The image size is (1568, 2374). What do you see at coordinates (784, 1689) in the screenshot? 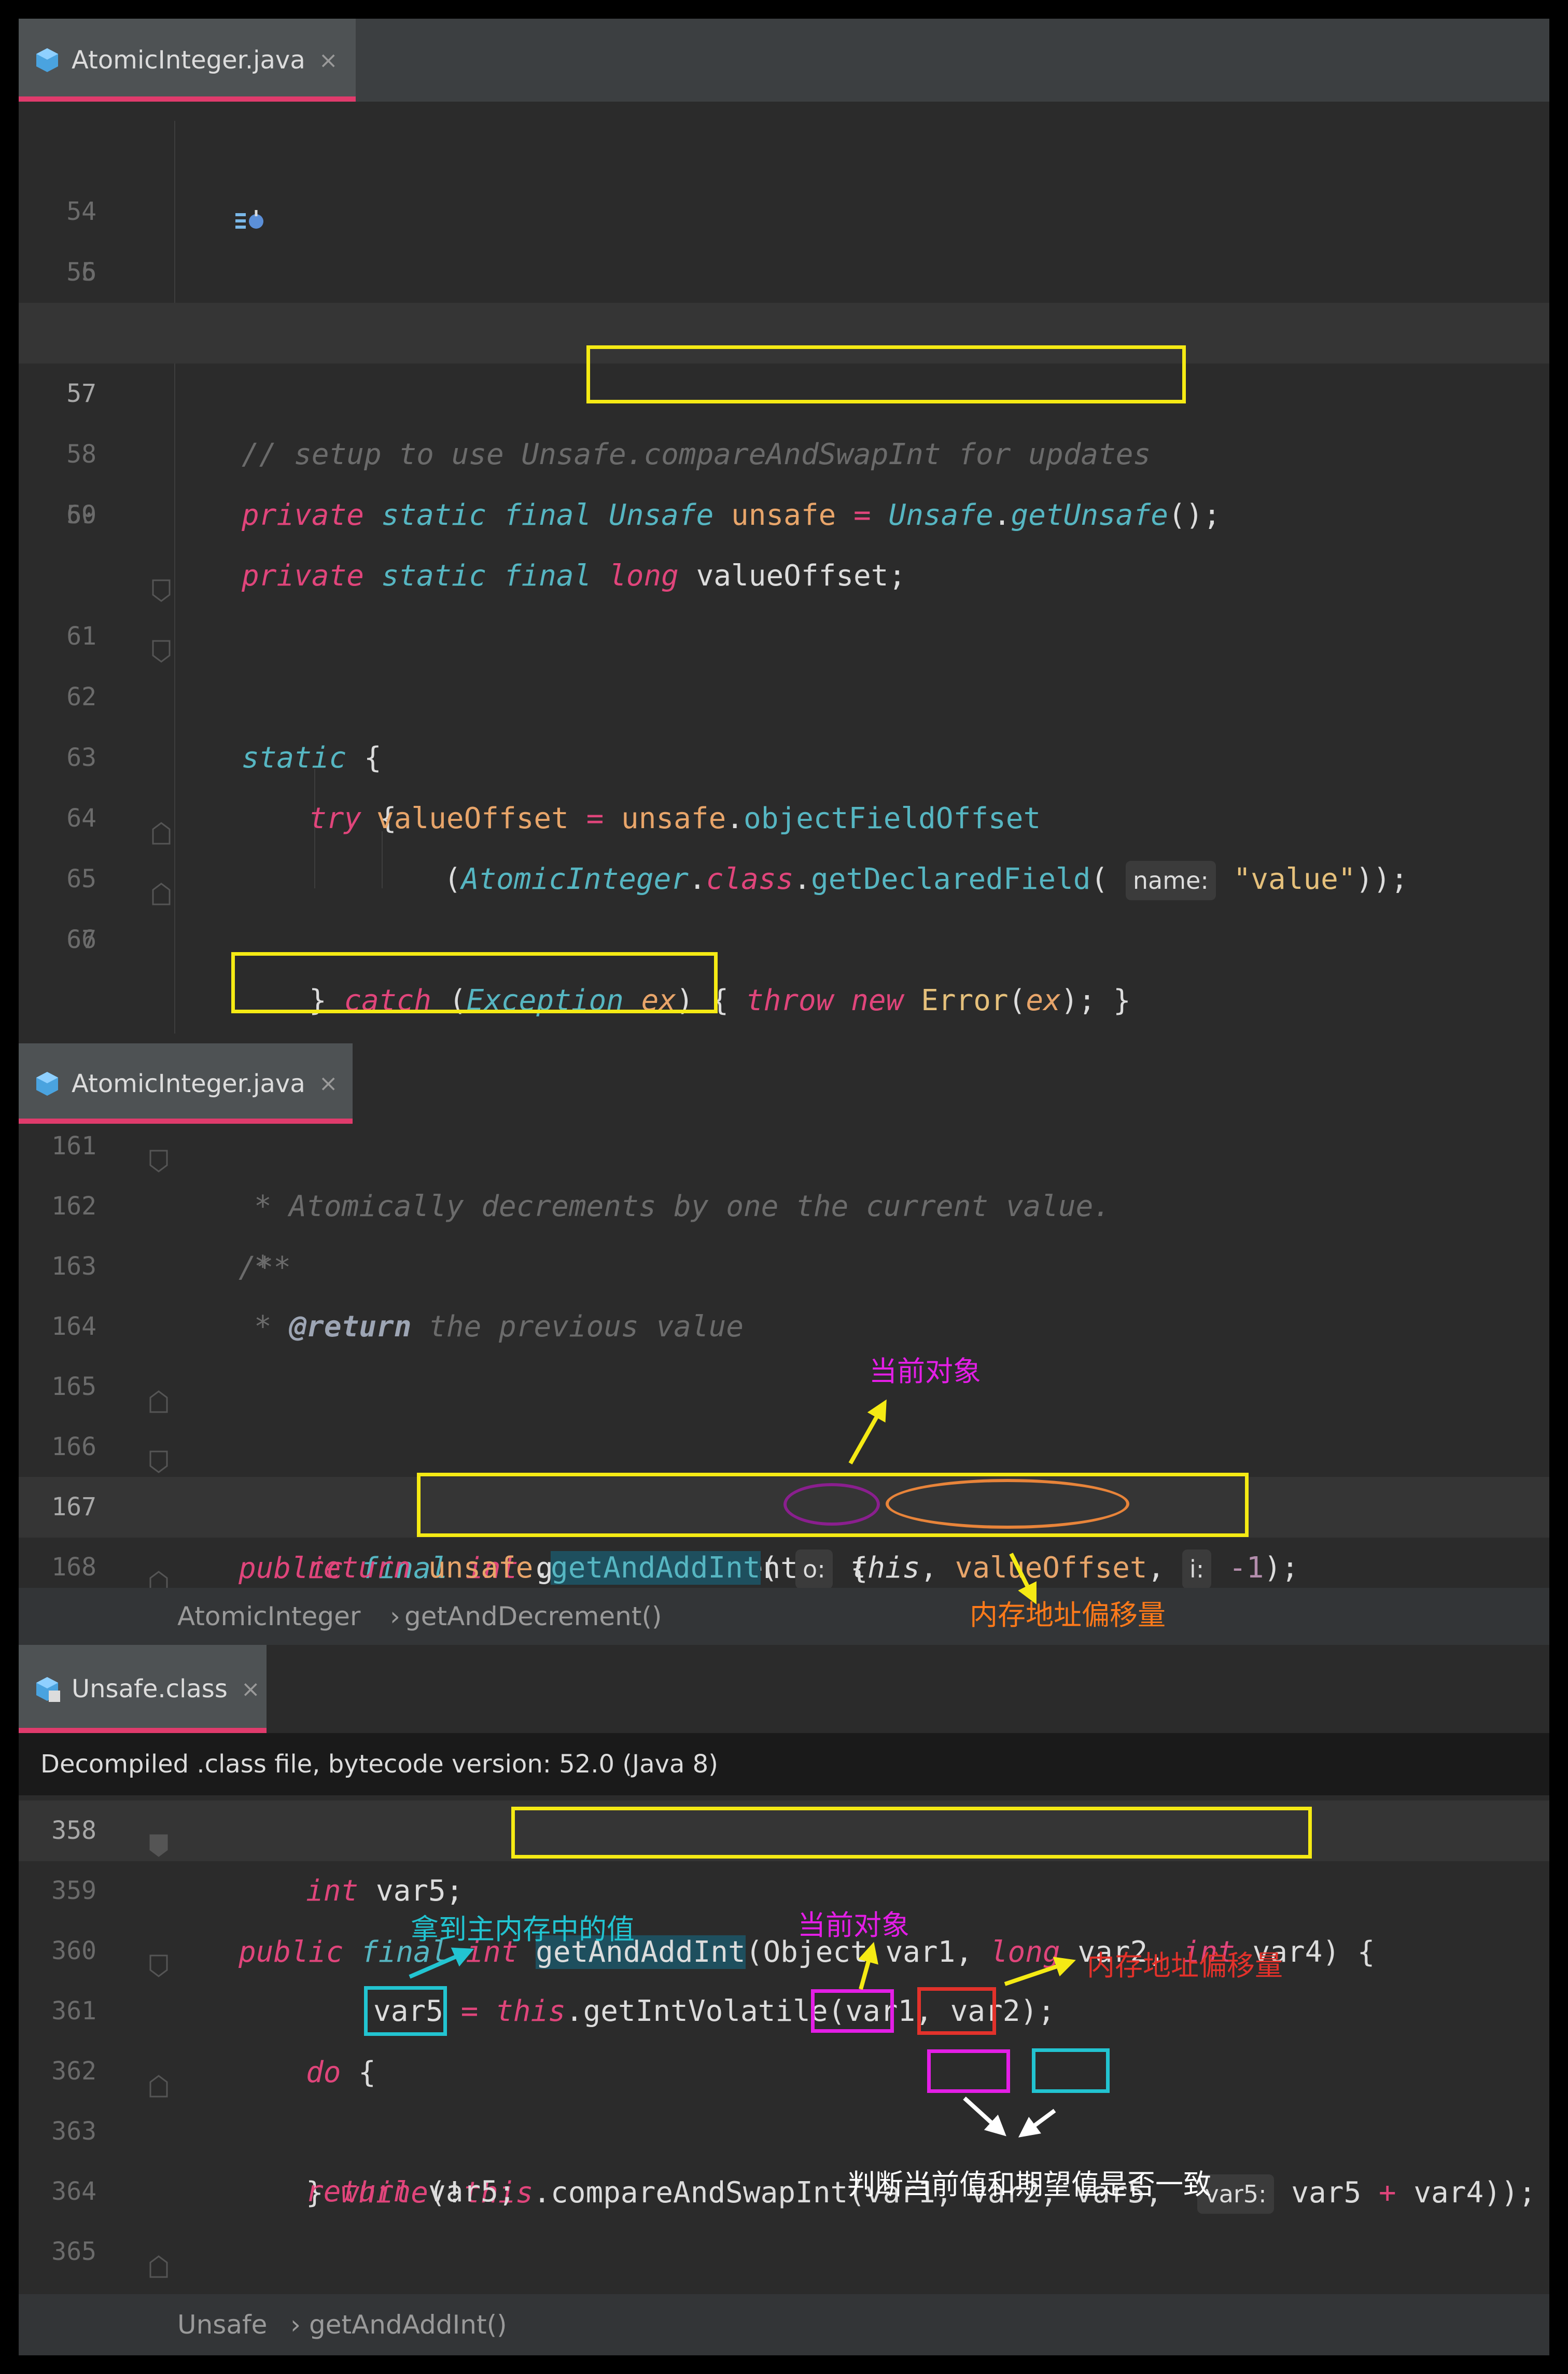
I see `tab-bar: Unsafe.class ×` at bounding box center [784, 1689].